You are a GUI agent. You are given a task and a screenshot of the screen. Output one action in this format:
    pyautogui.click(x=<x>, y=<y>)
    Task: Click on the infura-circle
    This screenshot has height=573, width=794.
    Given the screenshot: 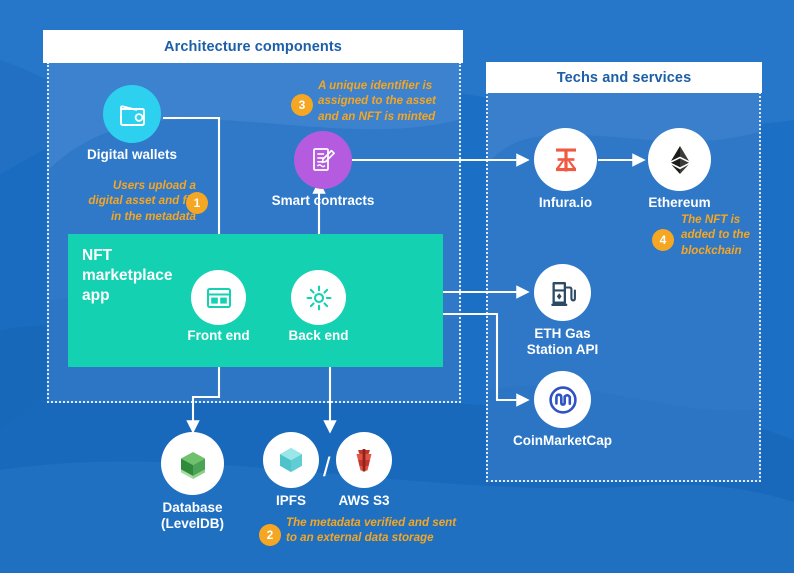 What is the action you would take?
    pyautogui.click(x=565, y=159)
    